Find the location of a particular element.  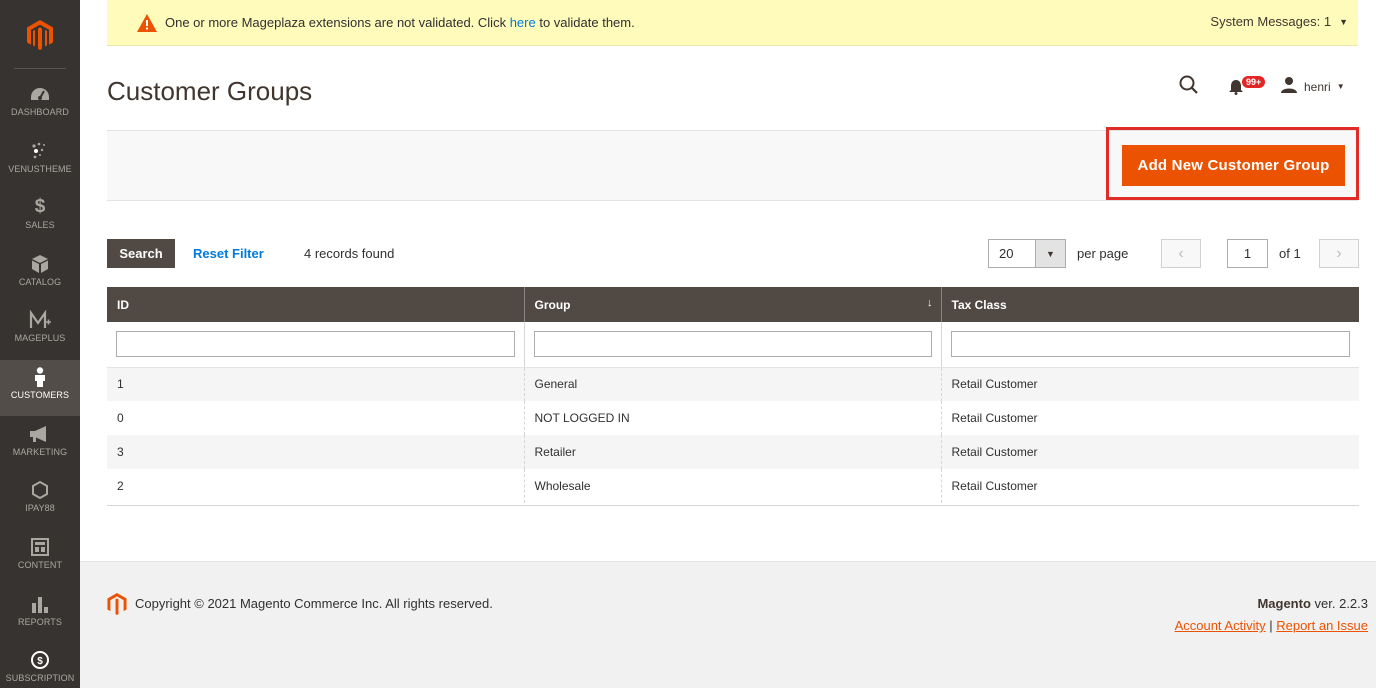

bar-chart-icon is located at coordinates (40, 604).